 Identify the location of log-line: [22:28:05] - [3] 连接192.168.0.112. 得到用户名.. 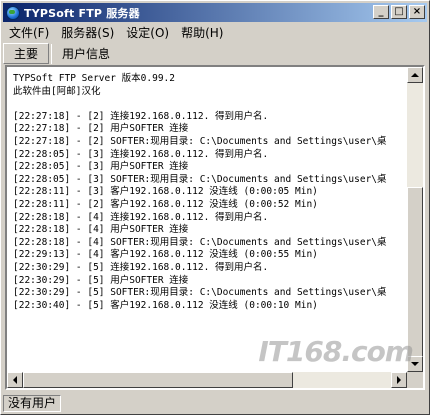
(141, 154).